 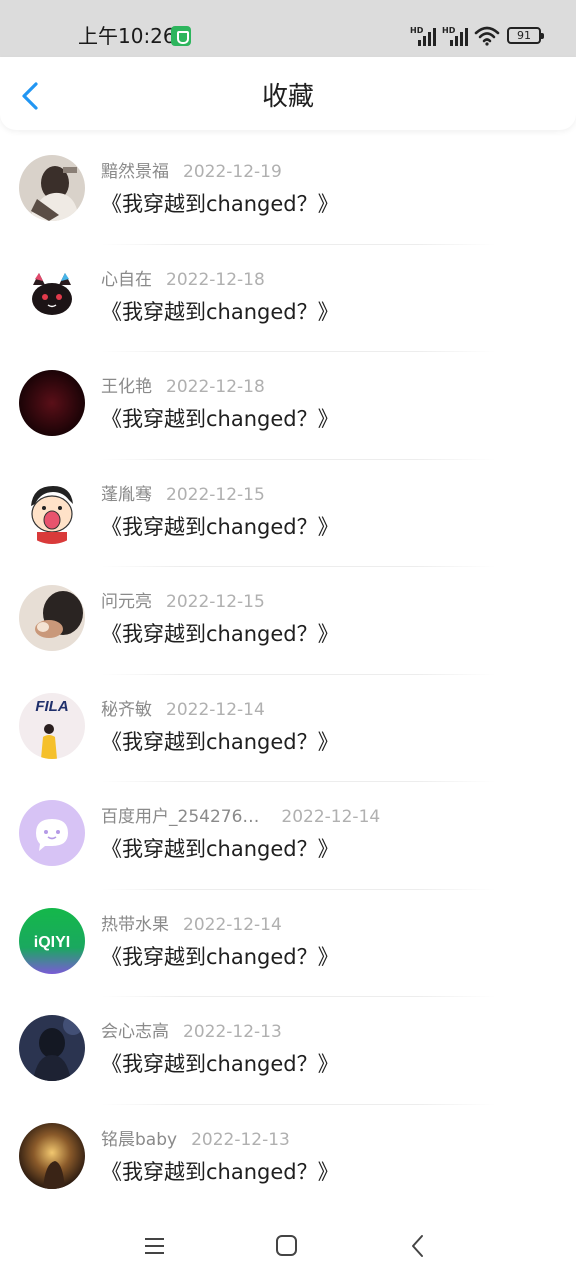 I want to click on user-name: 铭晨baby, so click(x=139, y=1139).